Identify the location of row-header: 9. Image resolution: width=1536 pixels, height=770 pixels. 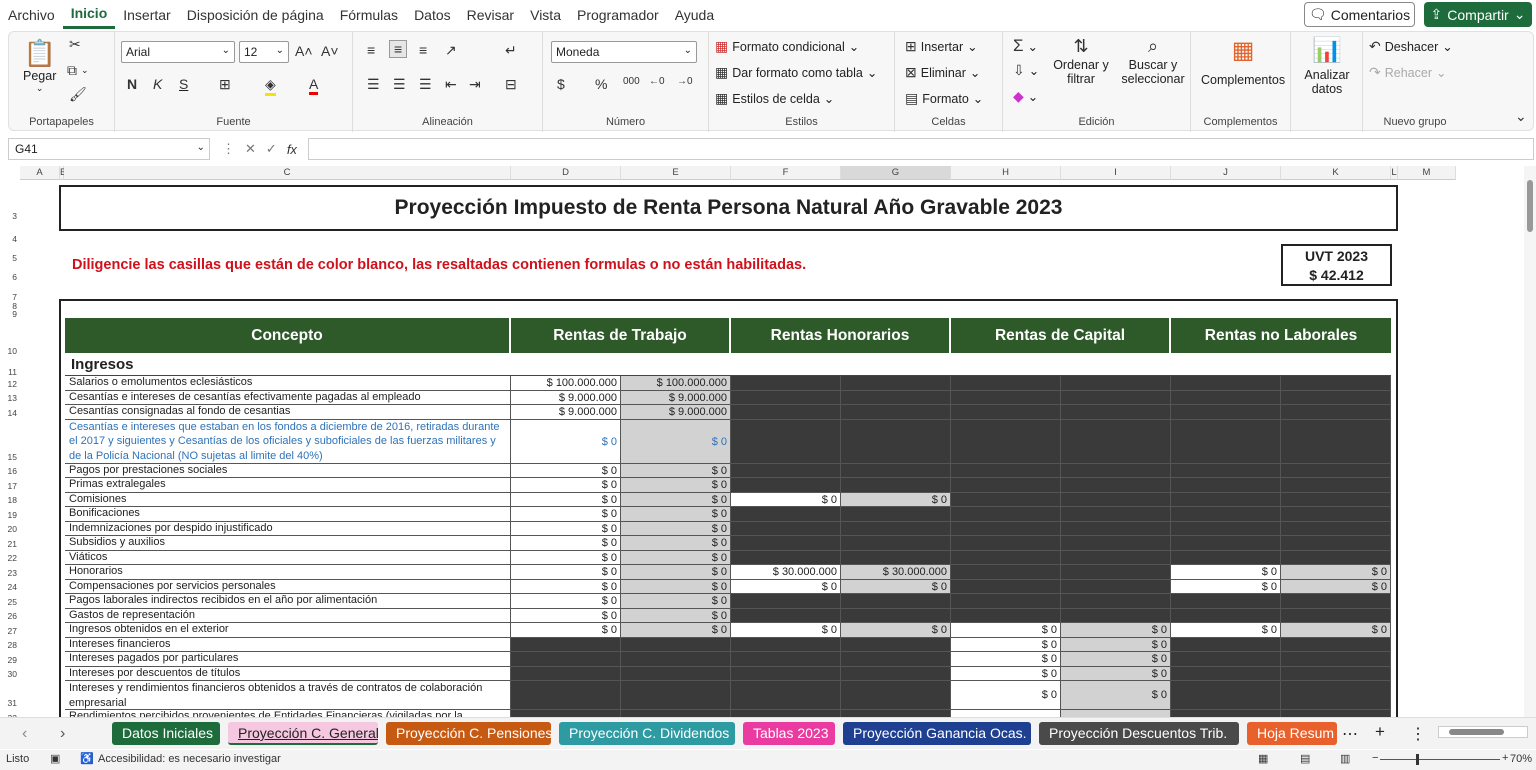
(10, 314).